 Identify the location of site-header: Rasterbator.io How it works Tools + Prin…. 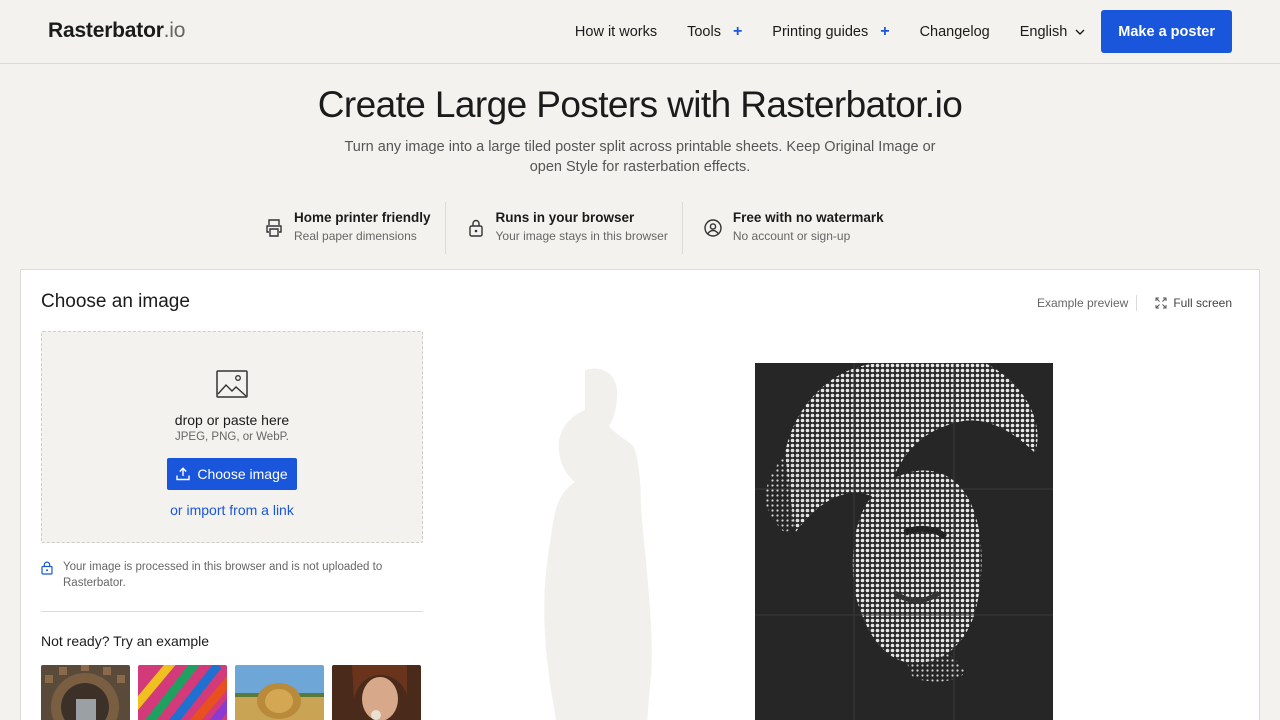
(640, 32).